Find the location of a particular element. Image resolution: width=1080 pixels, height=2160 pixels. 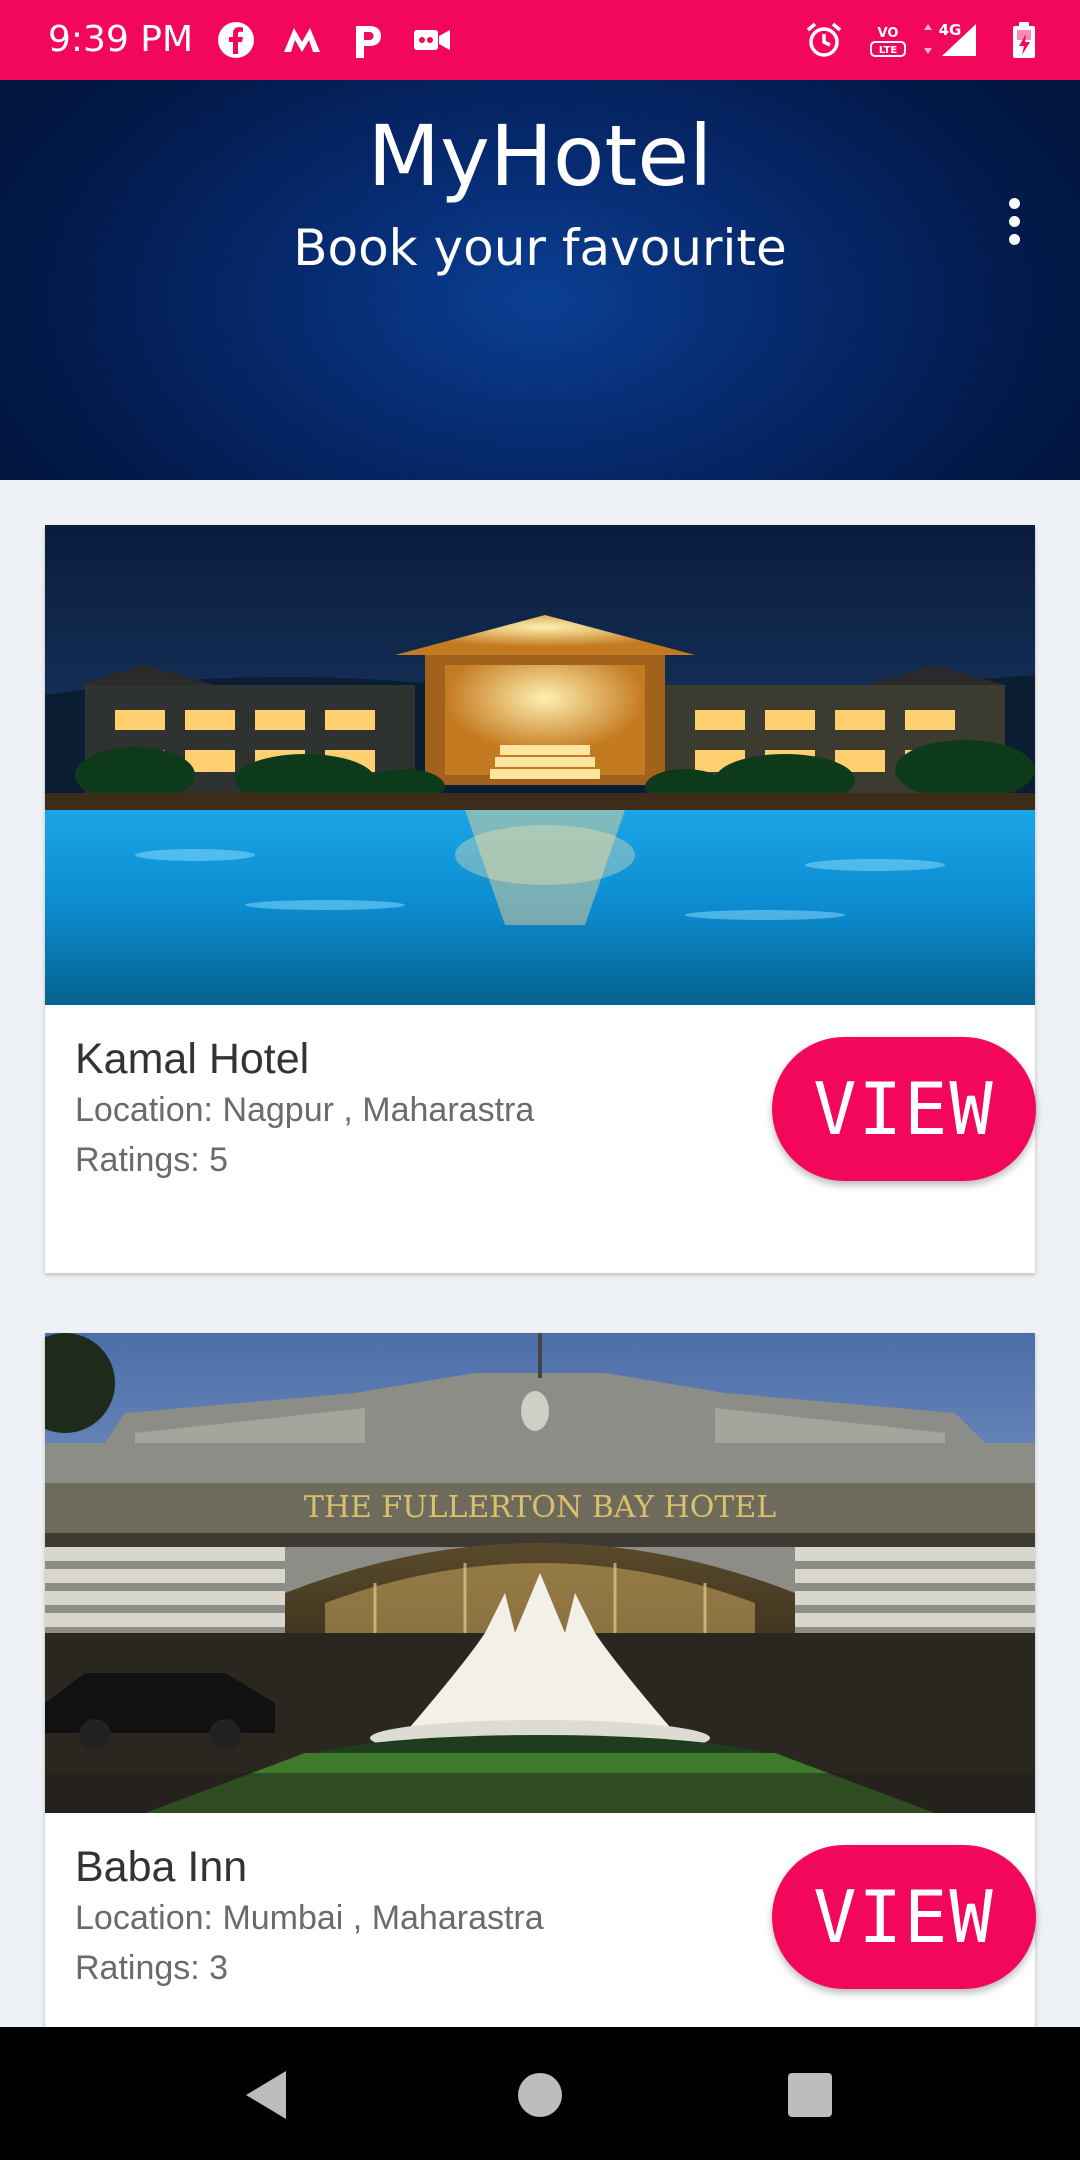

svg-text: VO is located at coordinates (888, 33).